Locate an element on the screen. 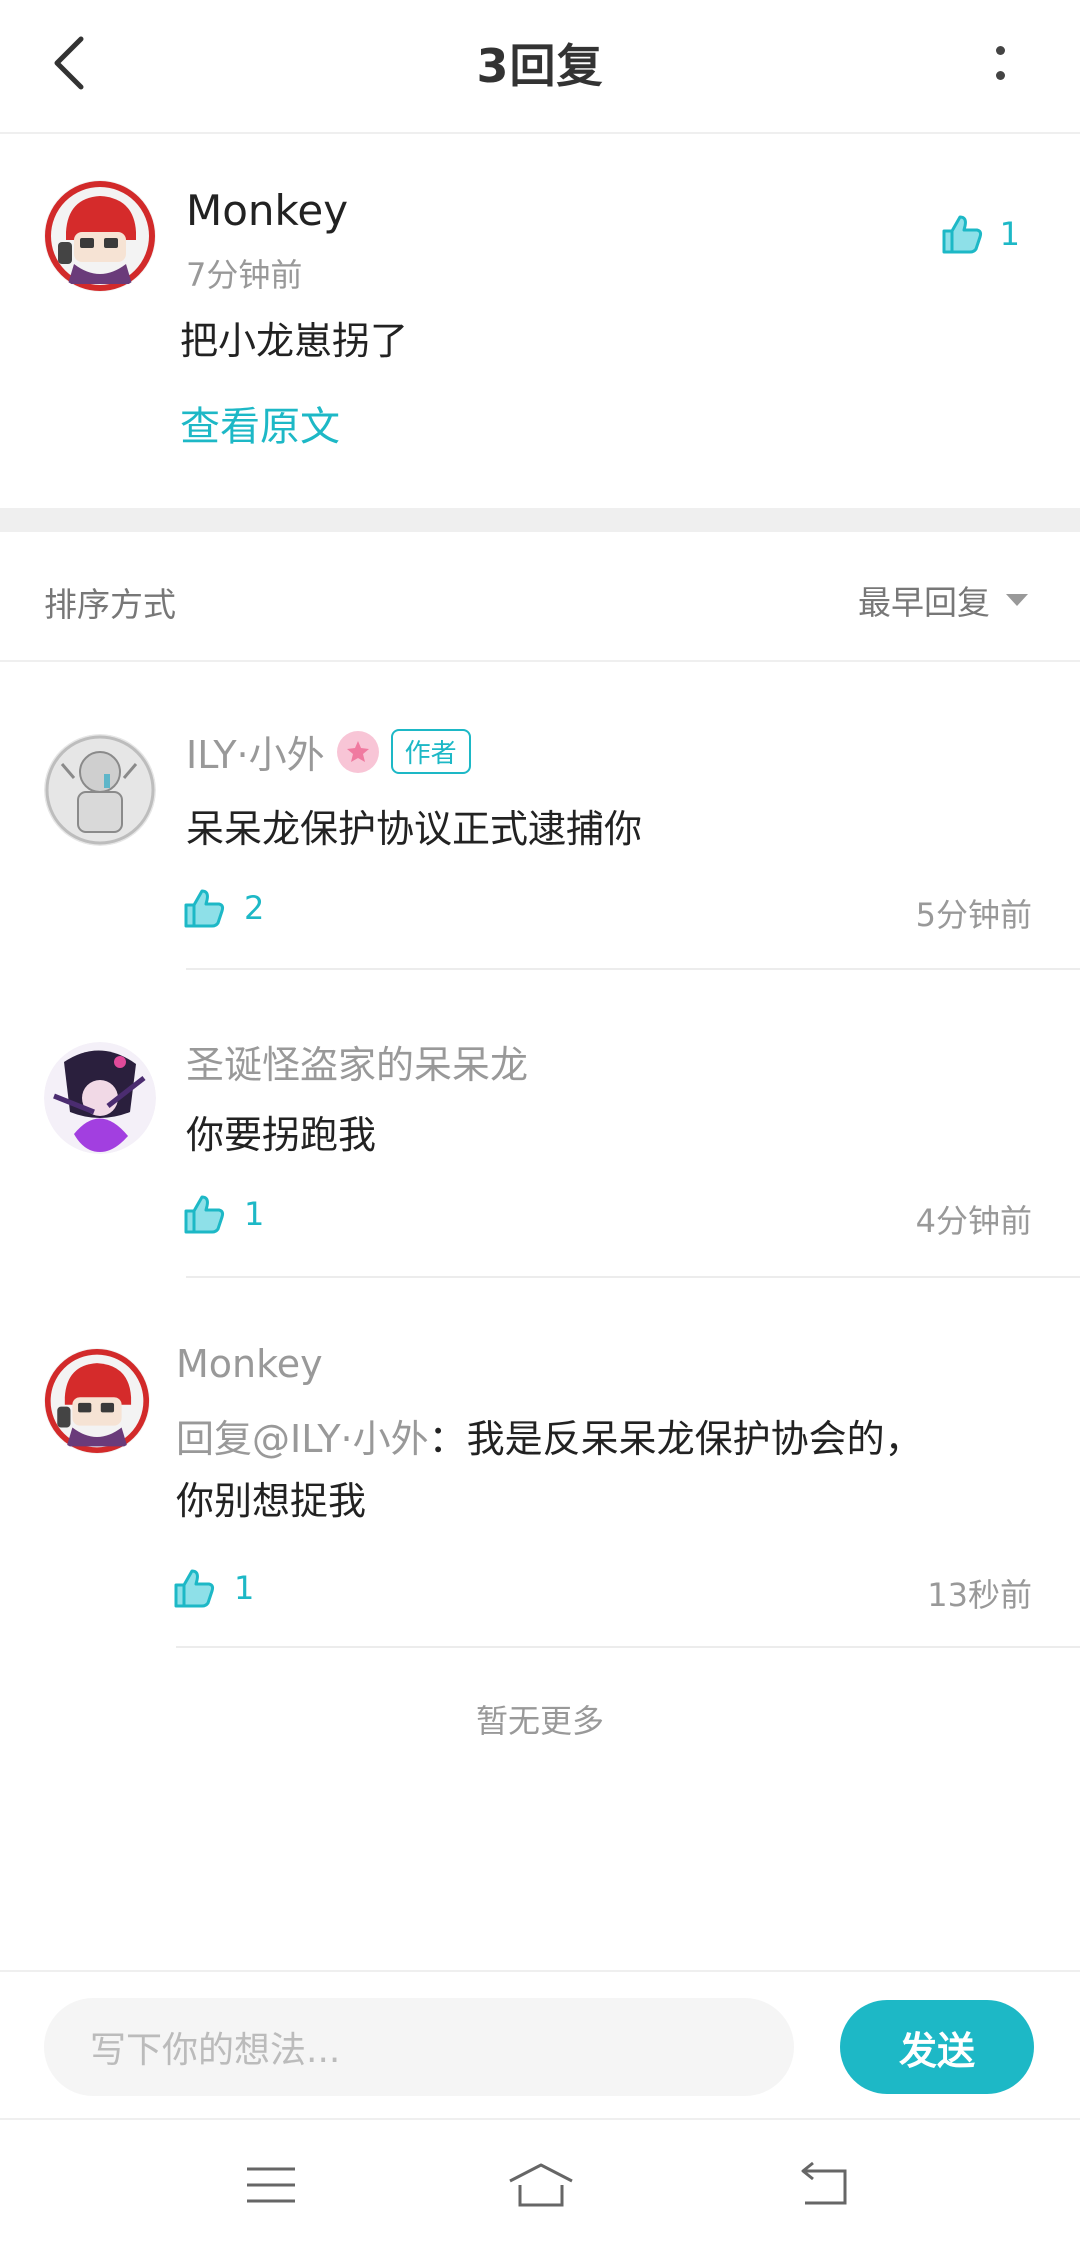 The height and width of the screenshot is (2246, 1080). home-icon is located at coordinates (541, 2185).